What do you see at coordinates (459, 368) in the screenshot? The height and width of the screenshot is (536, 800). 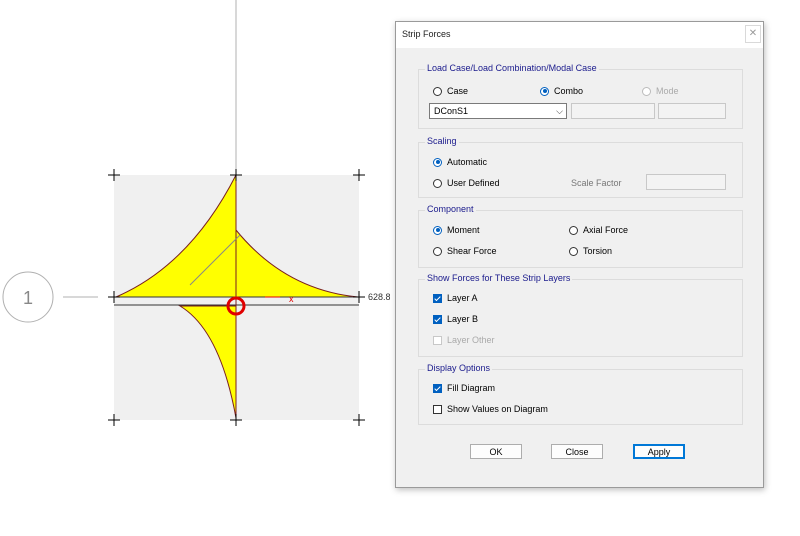 I see `display-options-group-label: Display Options` at bounding box center [459, 368].